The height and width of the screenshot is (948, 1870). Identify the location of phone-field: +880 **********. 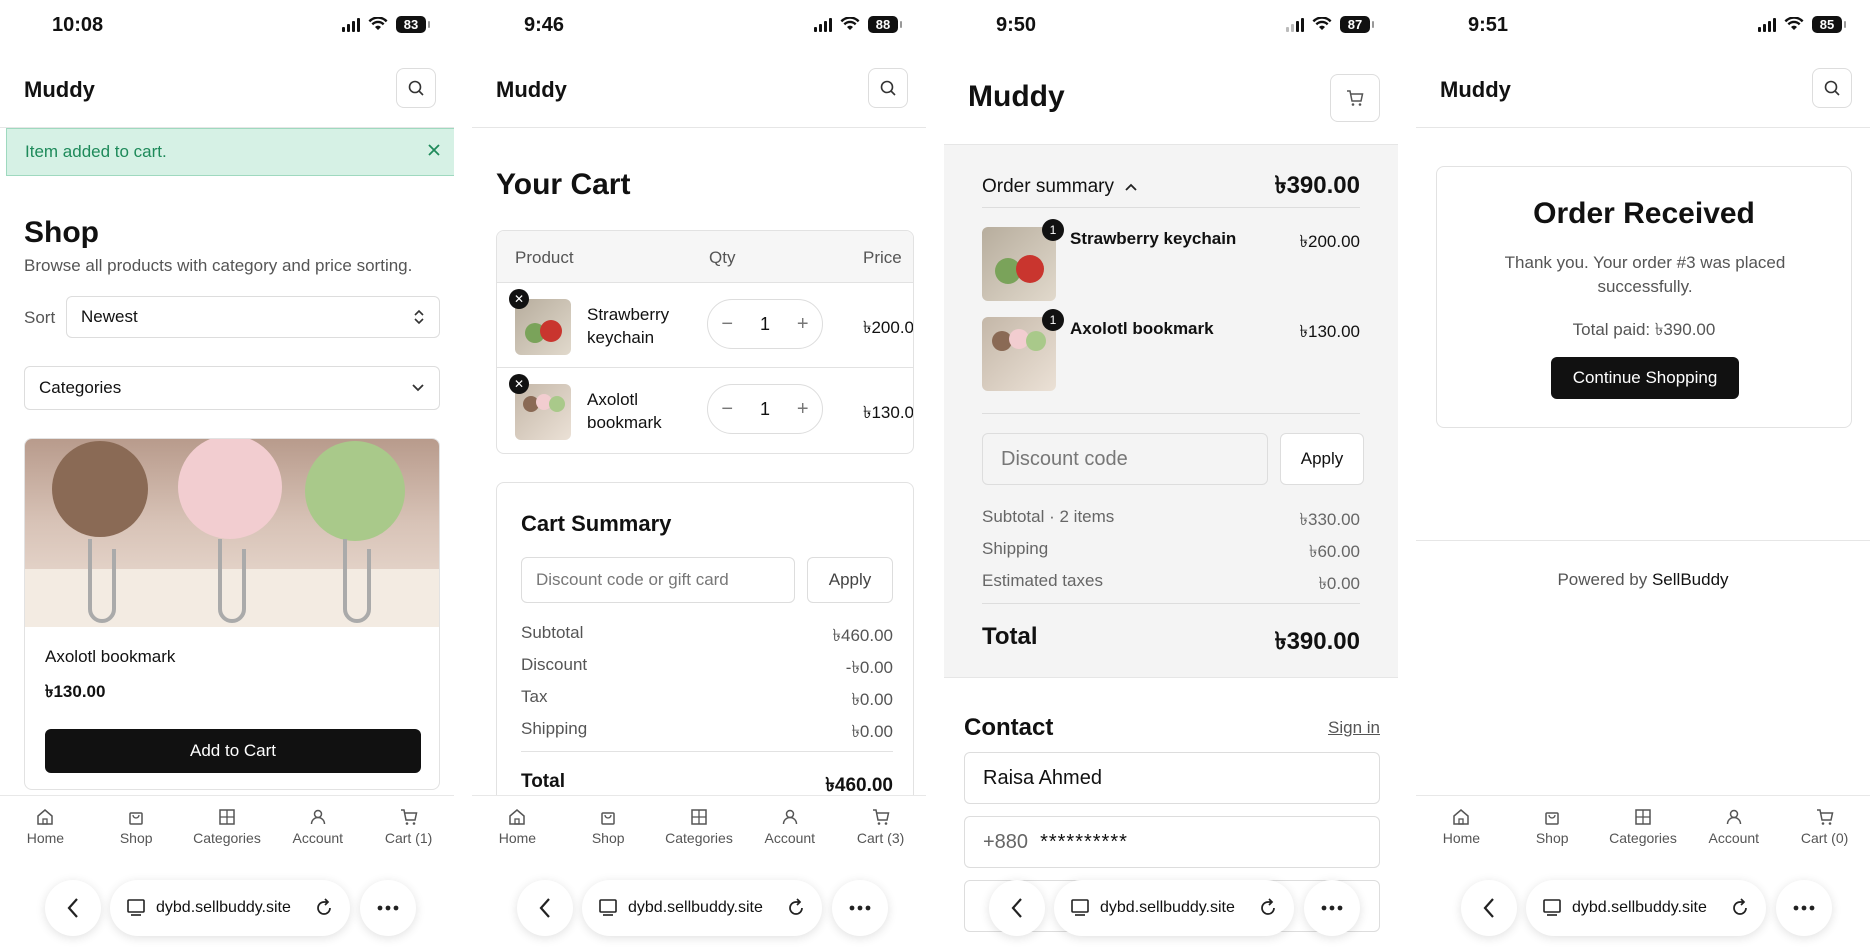
(1172, 842).